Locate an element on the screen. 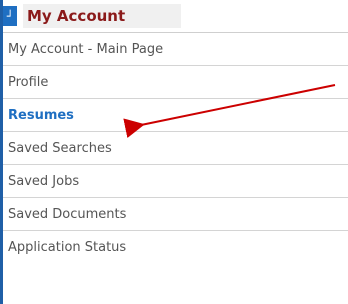 The width and height of the screenshot is (348, 304). menu-item-saved-searches: Saved Searches is located at coordinates (175, 147).